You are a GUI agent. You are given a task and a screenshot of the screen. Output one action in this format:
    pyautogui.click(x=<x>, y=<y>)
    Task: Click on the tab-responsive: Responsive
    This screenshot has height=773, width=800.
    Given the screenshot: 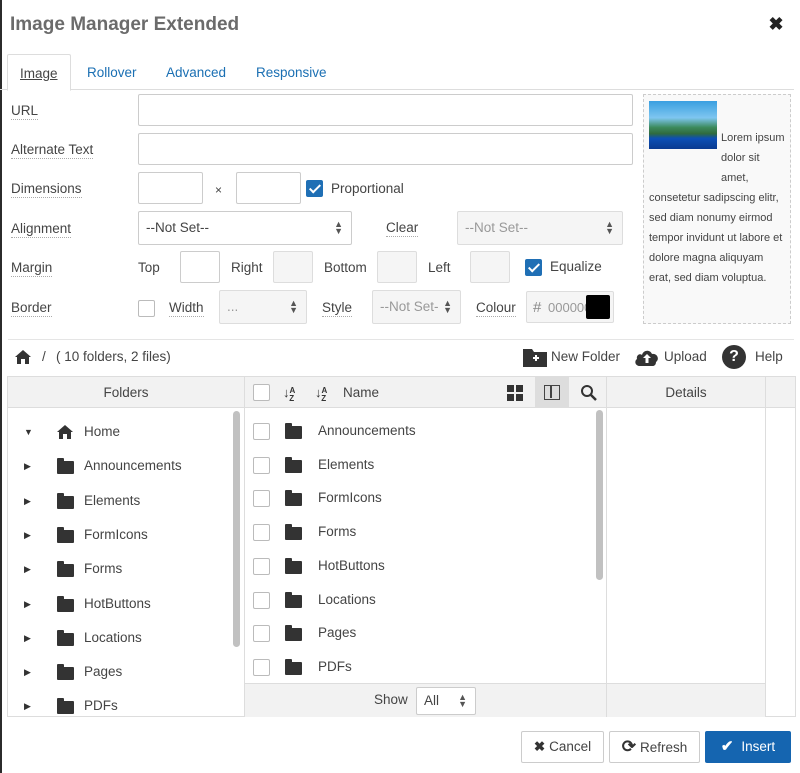 What is the action you would take?
    pyautogui.click(x=291, y=72)
    